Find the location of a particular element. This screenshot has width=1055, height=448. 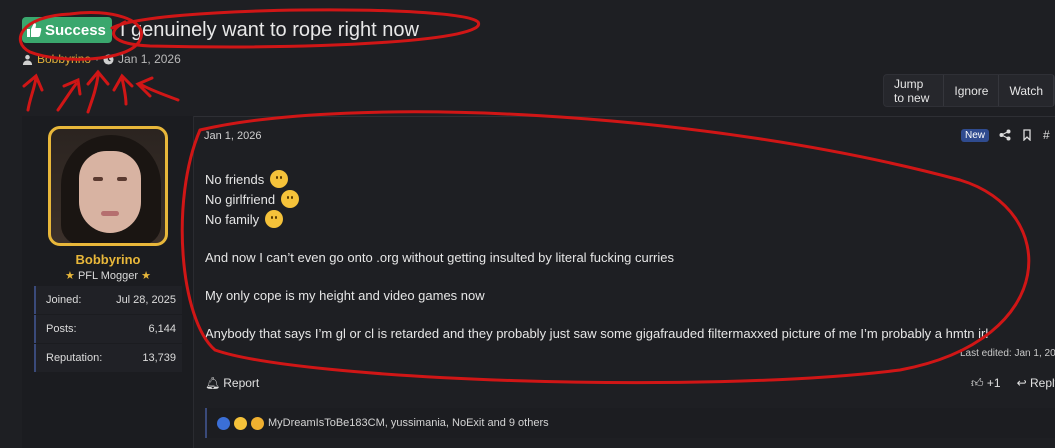

message-line: No friends is located at coordinates (235, 179).